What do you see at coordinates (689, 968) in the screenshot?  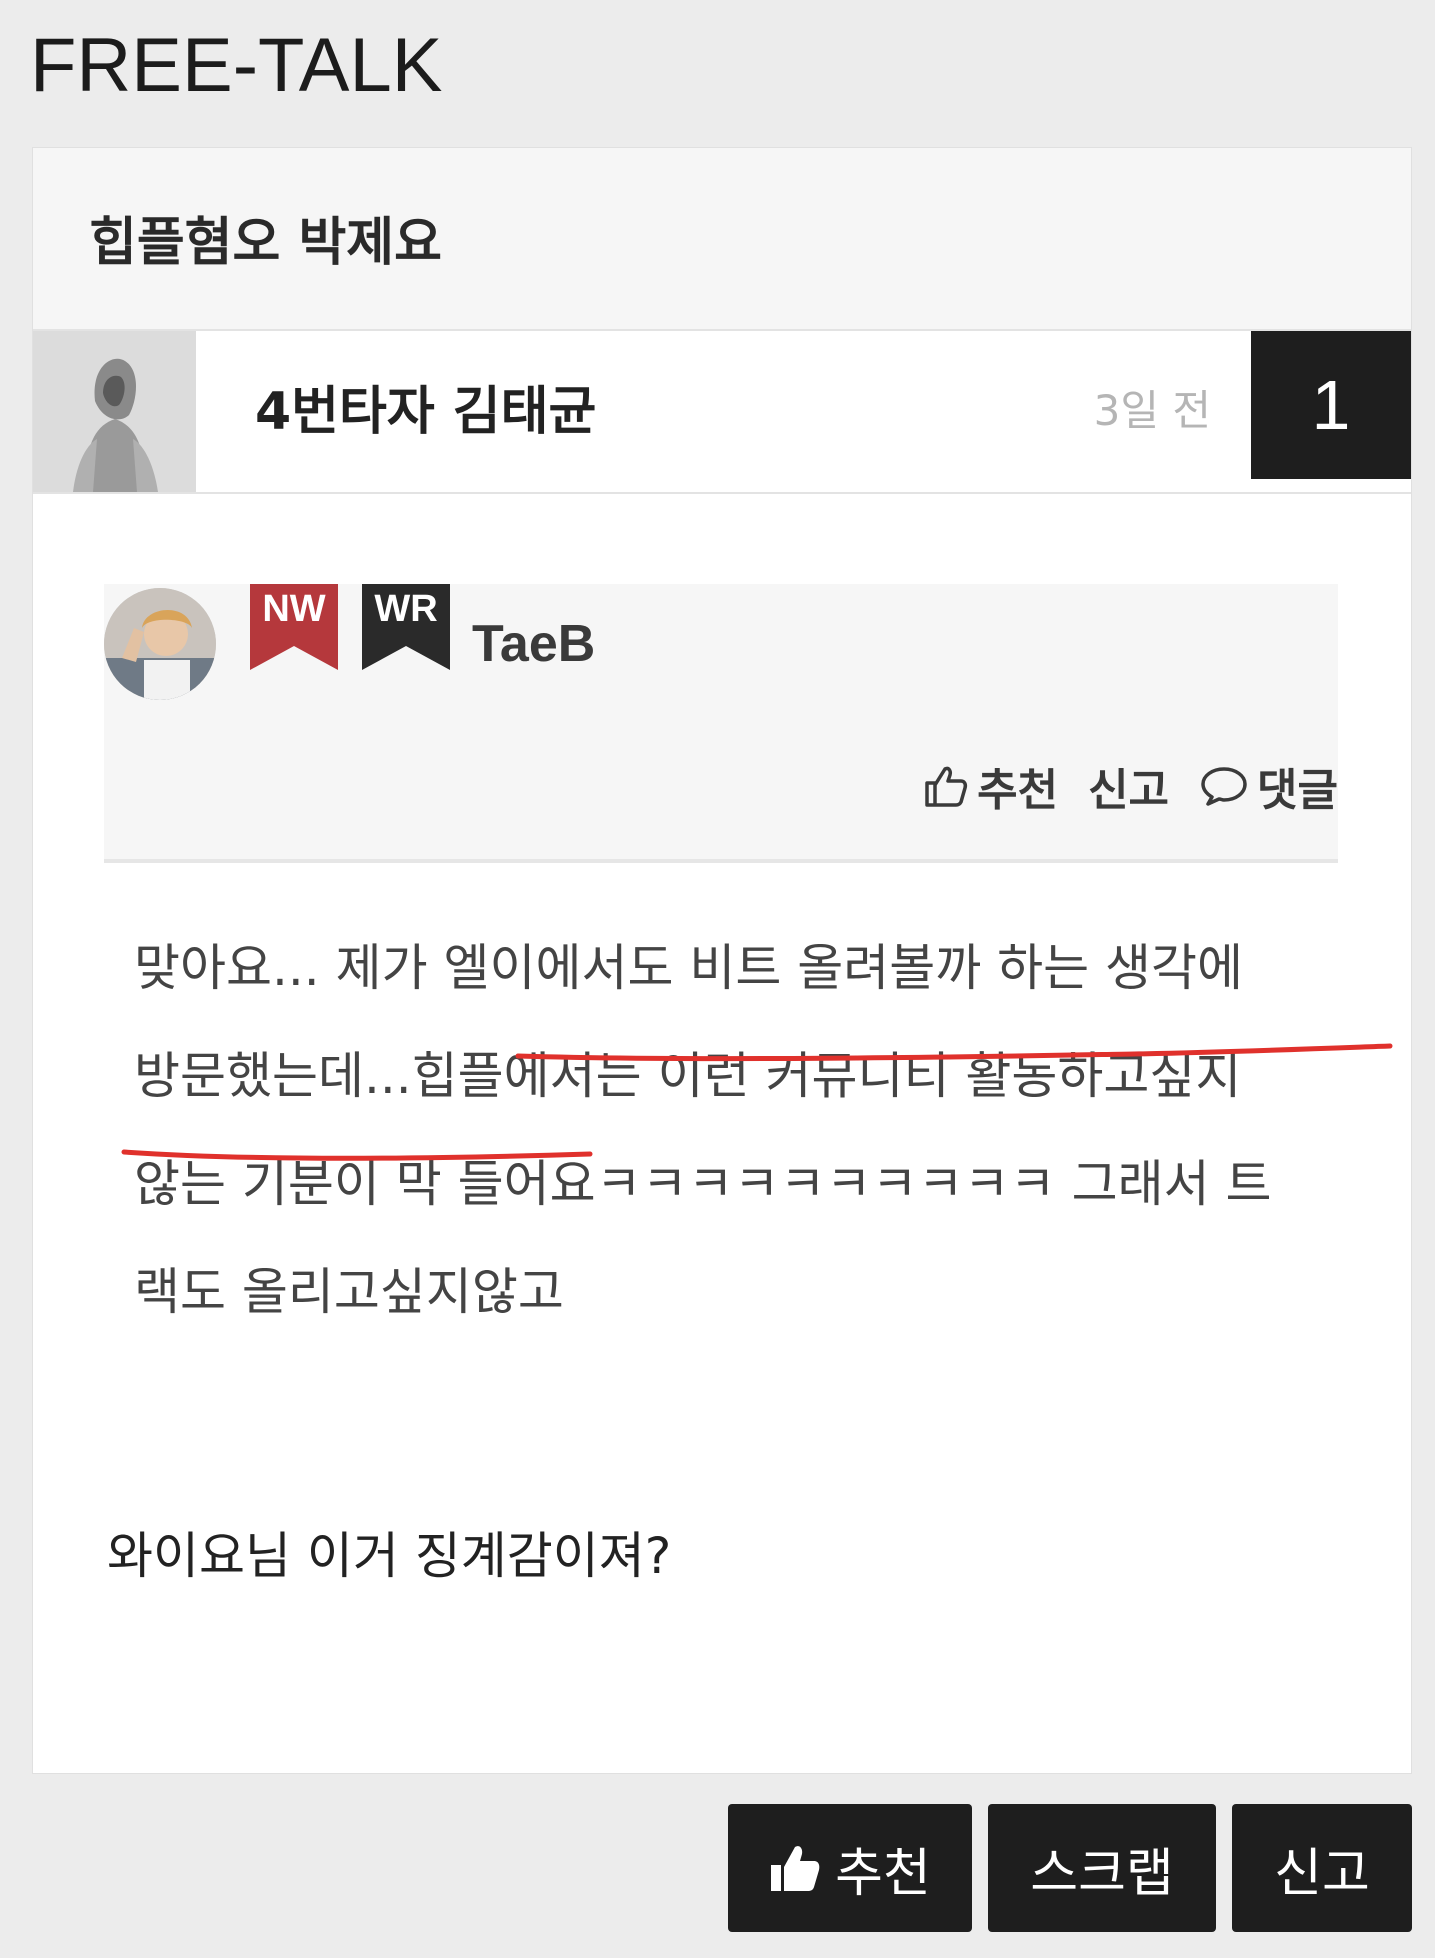 I see `embed-line-1: 맞아요... 제가 엘이에서도 비트 올려볼까 하는 생각에` at bounding box center [689, 968].